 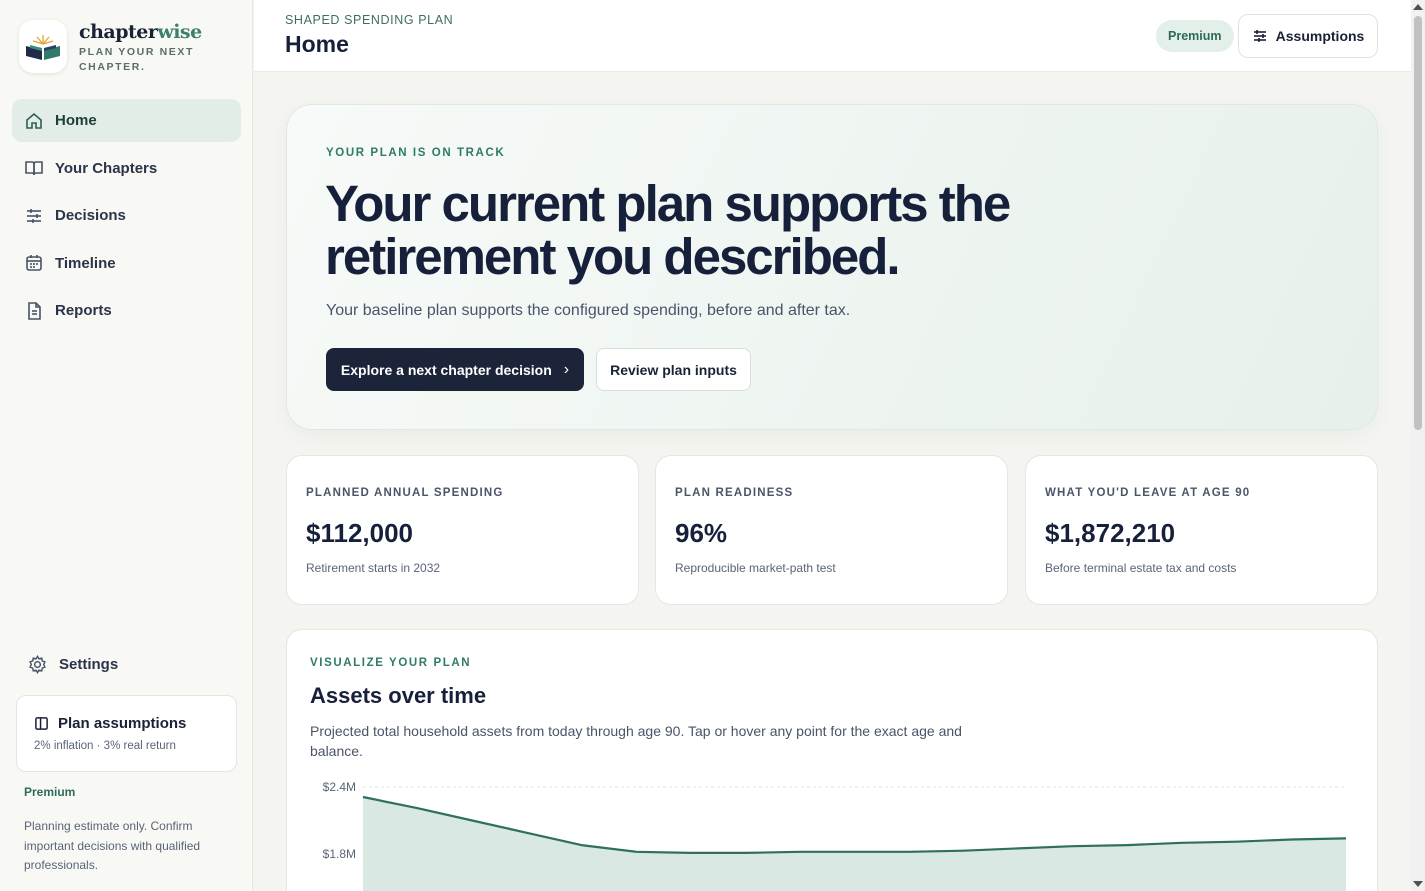 I want to click on metric-subtext: Reproducible market-path test, so click(x=755, y=568).